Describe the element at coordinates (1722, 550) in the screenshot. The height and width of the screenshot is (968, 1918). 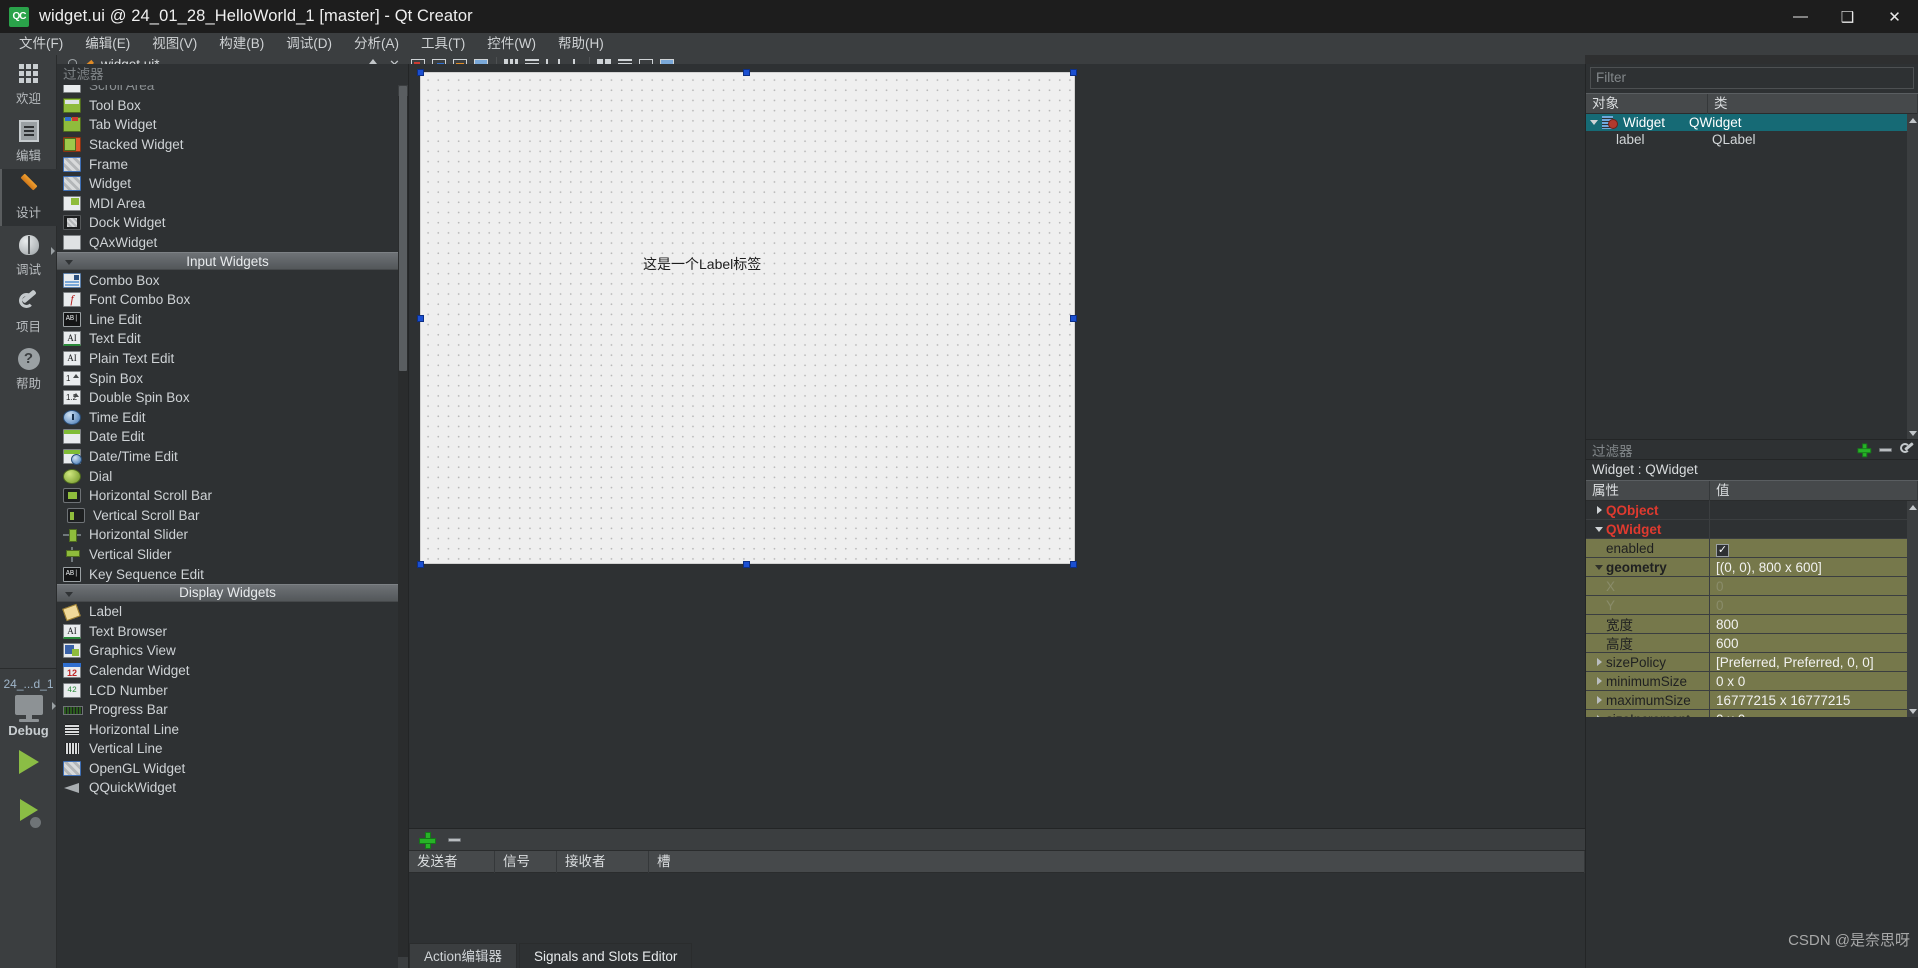
I see `checkbox: ✓` at that location.